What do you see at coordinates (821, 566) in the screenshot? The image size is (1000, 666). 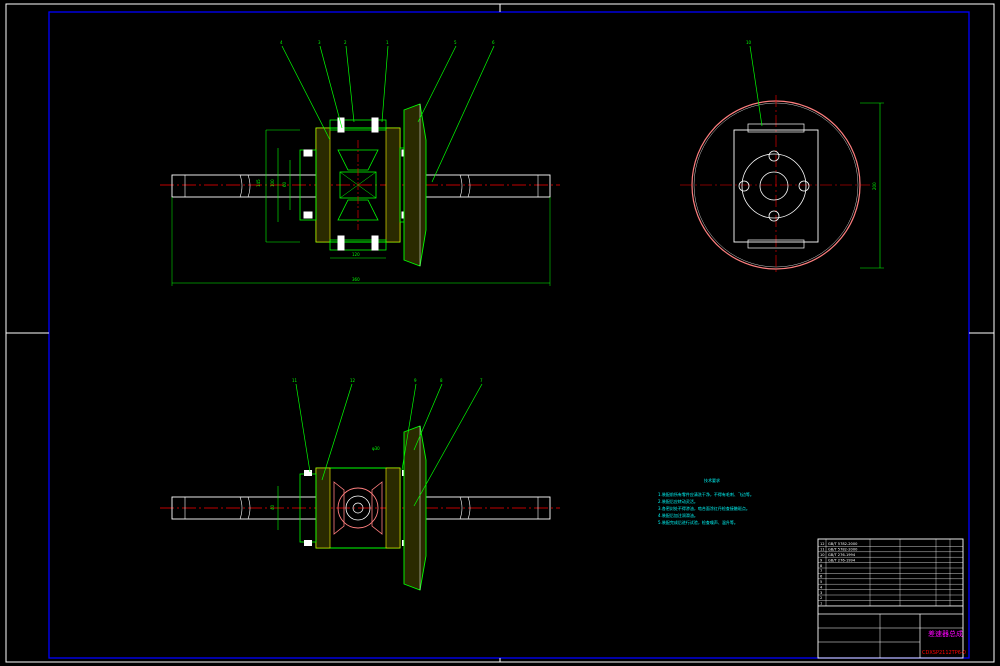 I see `parts-cell-no: 8` at bounding box center [821, 566].